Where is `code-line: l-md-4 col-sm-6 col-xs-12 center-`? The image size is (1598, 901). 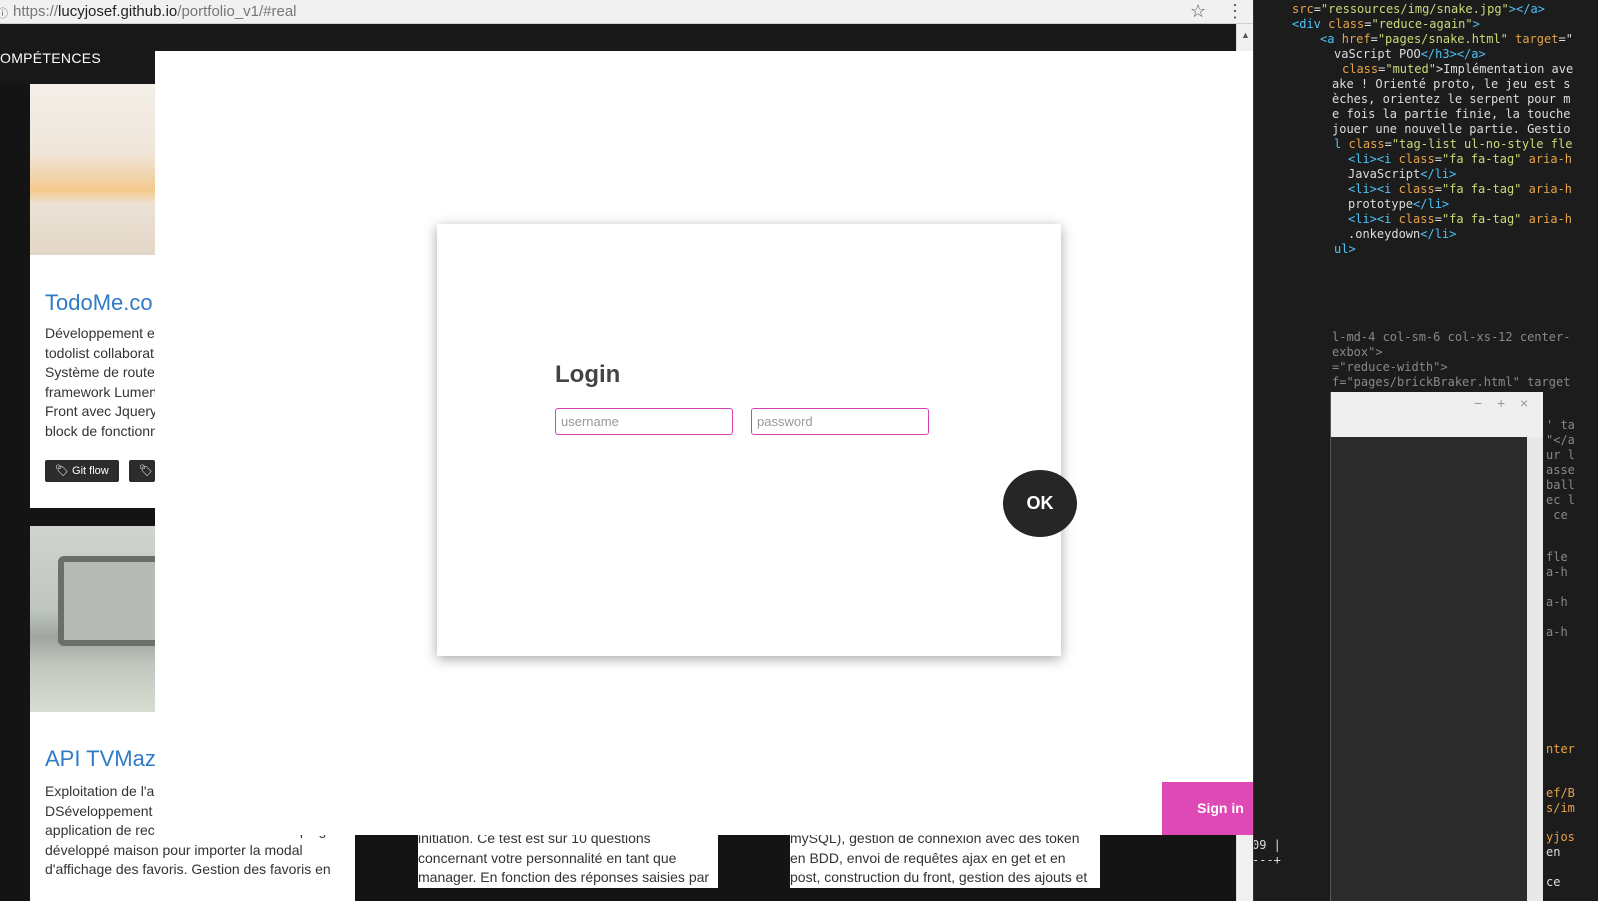
code-line: l-md-4 col-sm-6 col-xs-12 center- is located at coordinates (1451, 337).